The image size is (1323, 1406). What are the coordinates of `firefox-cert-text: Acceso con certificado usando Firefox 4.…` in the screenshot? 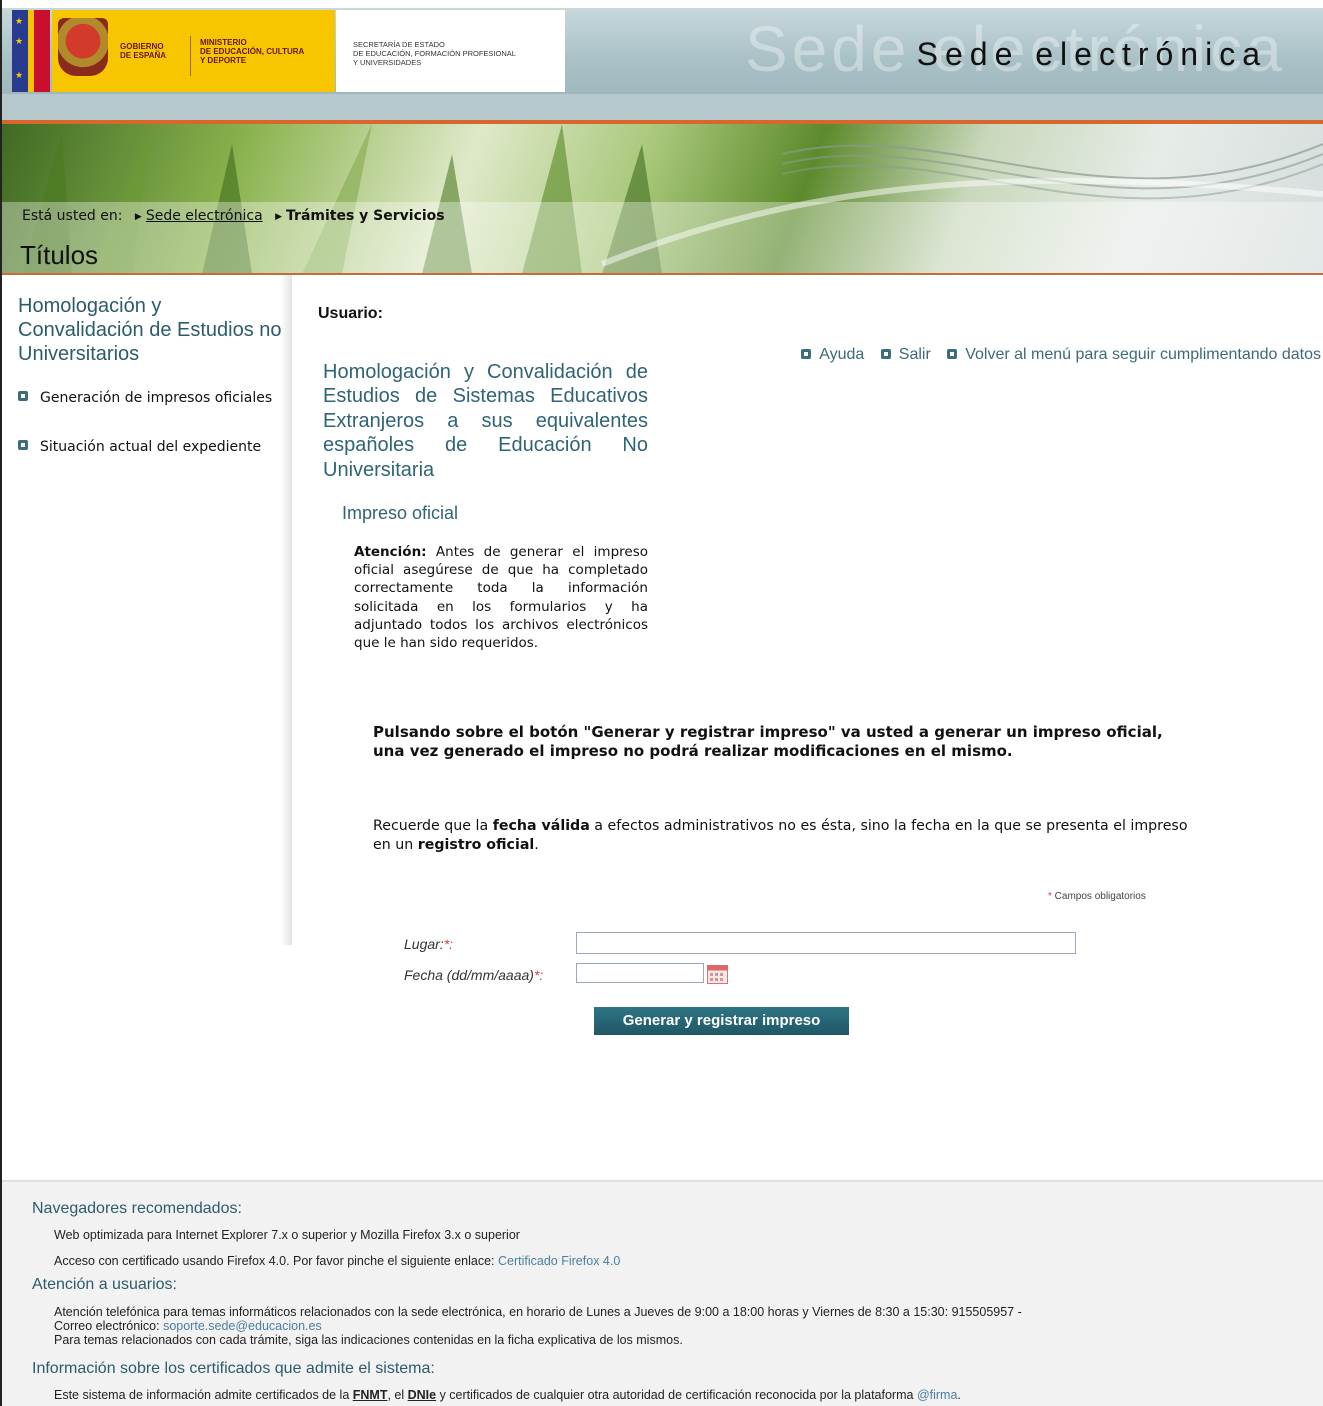 It's located at (337, 1261).